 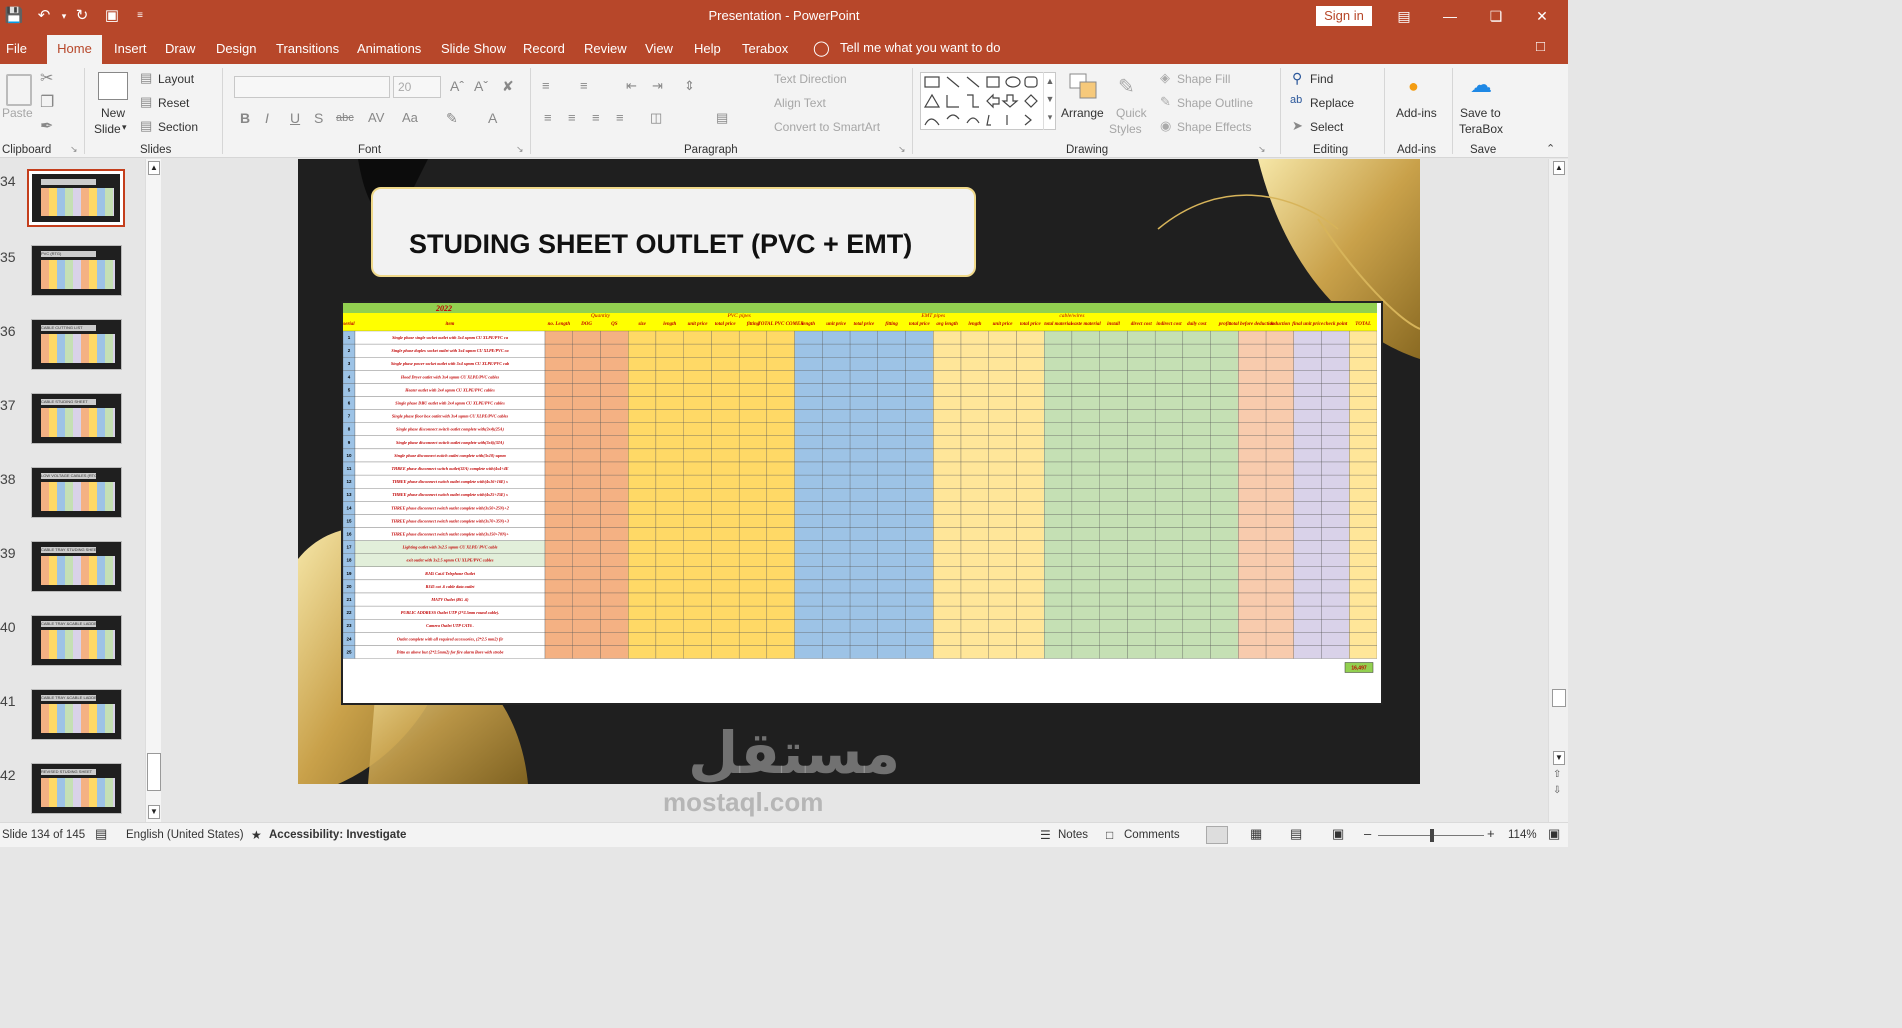 What do you see at coordinates (810, 79) in the screenshot?
I see `text-direction-button: Text Direction` at bounding box center [810, 79].